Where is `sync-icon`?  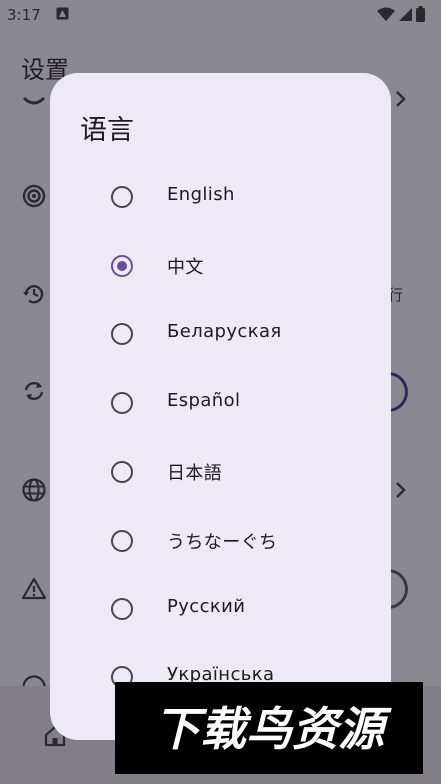 sync-icon is located at coordinates (34, 391).